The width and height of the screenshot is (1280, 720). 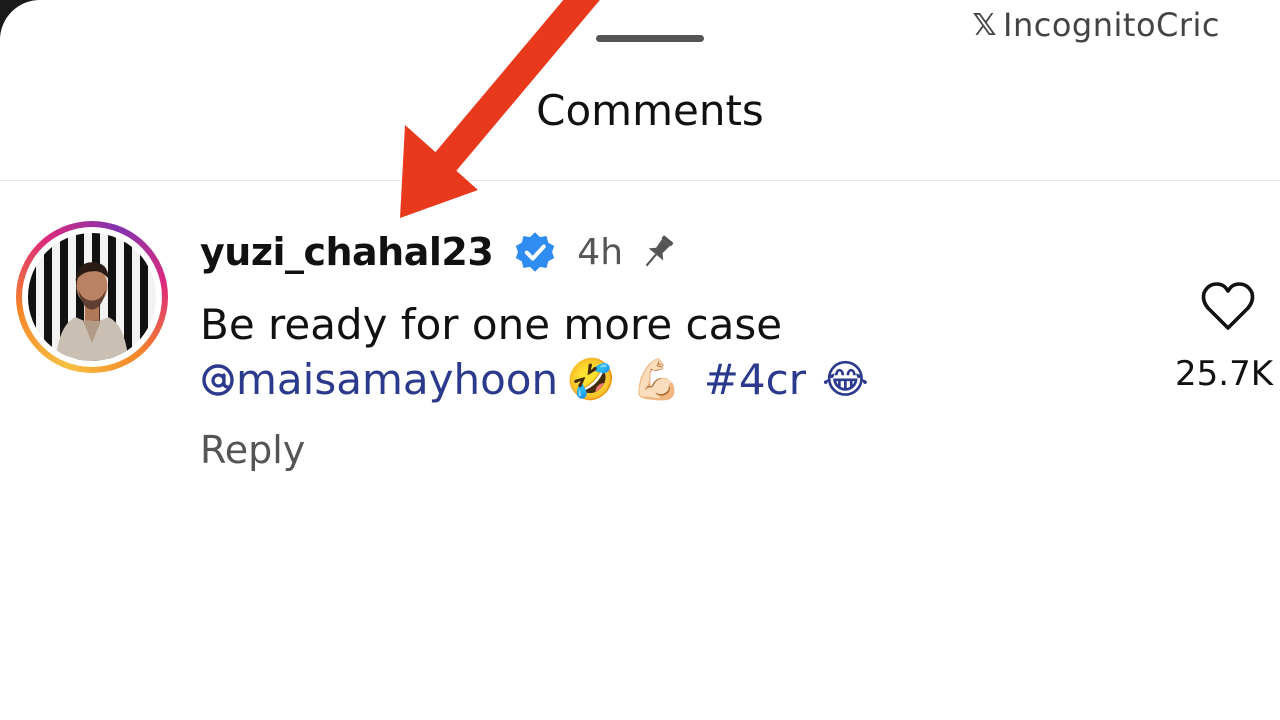 I want to click on emoji-flexed-bicep: 💪🏻, so click(x=656, y=380).